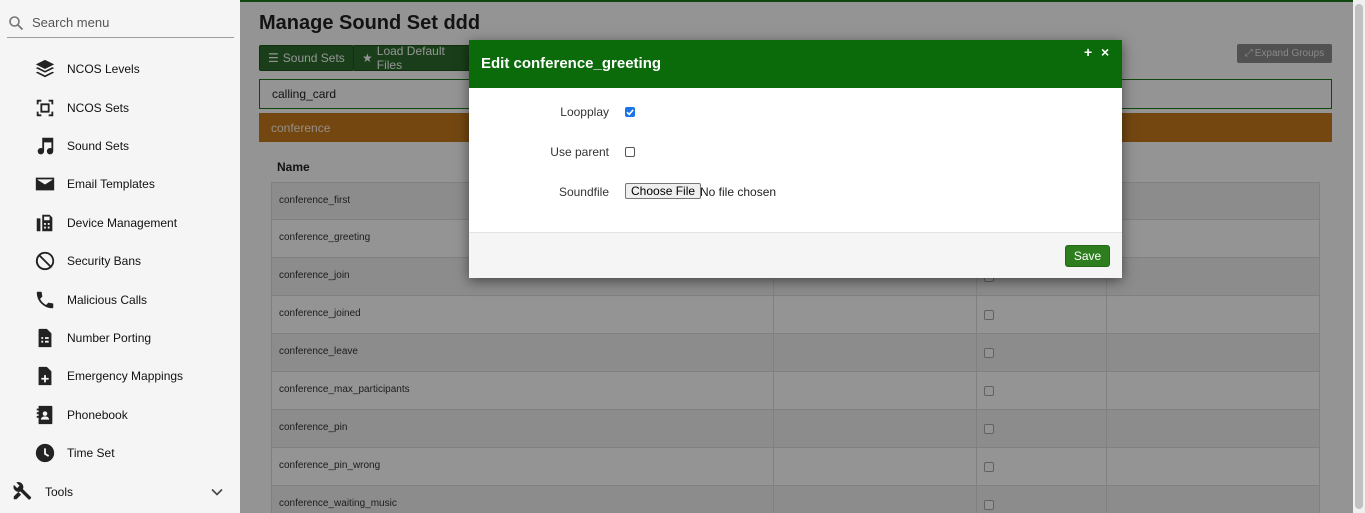 Image resolution: width=1365 pixels, height=513 pixels. I want to click on sidebar-item-label: Sound Sets, so click(98, 146).